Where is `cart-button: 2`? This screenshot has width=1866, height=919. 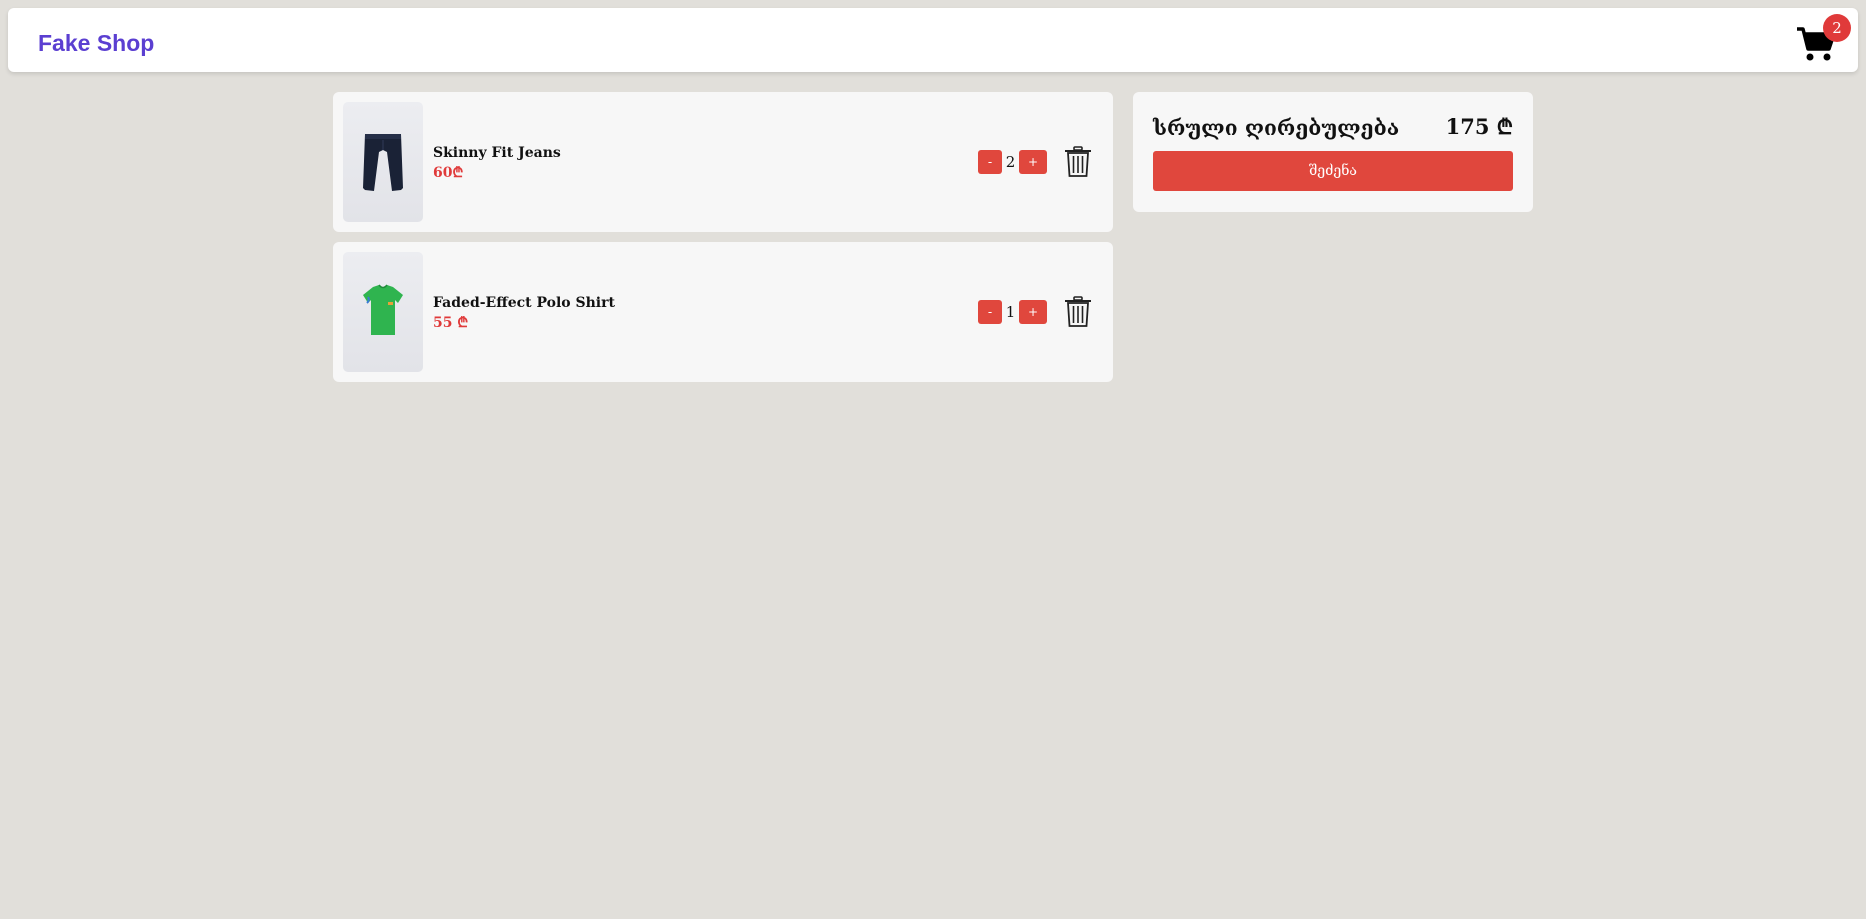
cart-button: 2 is located at coordinates (1818, 41).